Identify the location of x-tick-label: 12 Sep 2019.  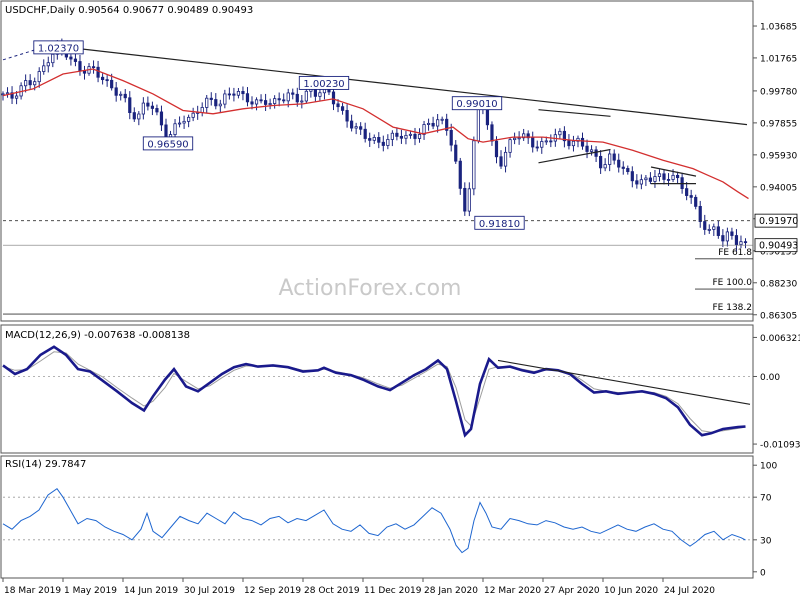
(272, 591).